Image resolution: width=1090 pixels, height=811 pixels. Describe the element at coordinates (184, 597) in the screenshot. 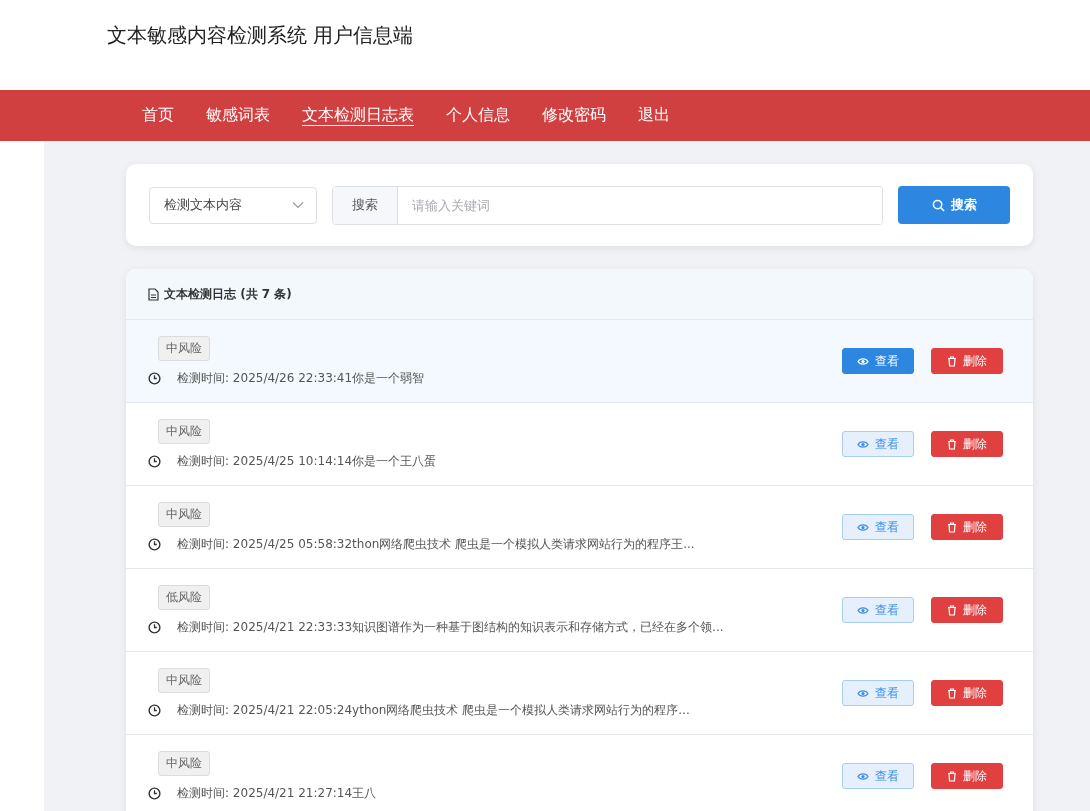

I see `risk-tag: 低风险` at that location.